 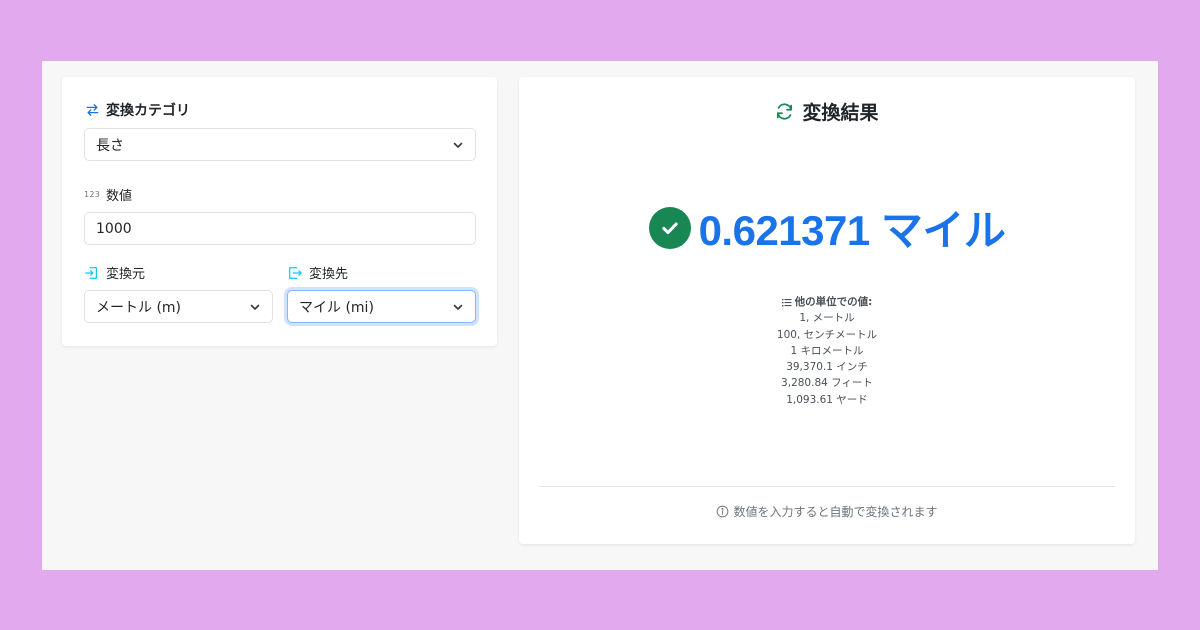 What do you see at coordinates (295, 273) in the screenshot?
I see `box-arrow-out-icon` at bounding box center [295, 273].